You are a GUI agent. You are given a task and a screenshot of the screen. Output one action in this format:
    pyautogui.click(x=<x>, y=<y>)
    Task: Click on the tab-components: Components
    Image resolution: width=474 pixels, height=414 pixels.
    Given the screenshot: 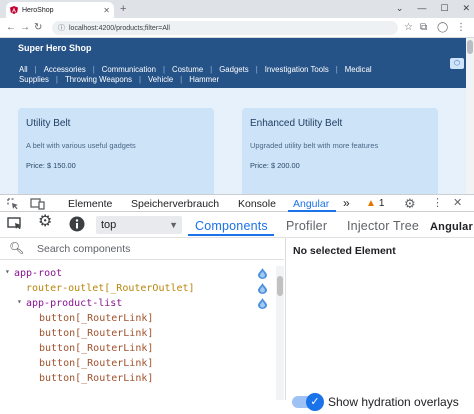 What is the action you would take?
    pyautogui.click(x=231, y=226)
    